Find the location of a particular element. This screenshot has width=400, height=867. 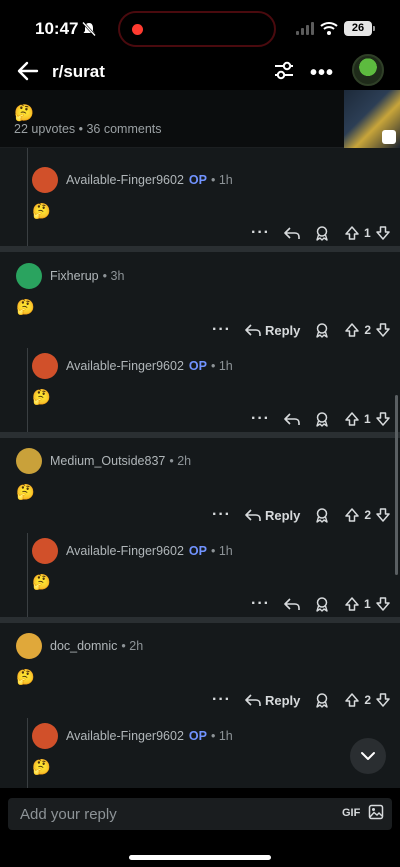

recording-dot-icon is located at coordinates (137, 29).